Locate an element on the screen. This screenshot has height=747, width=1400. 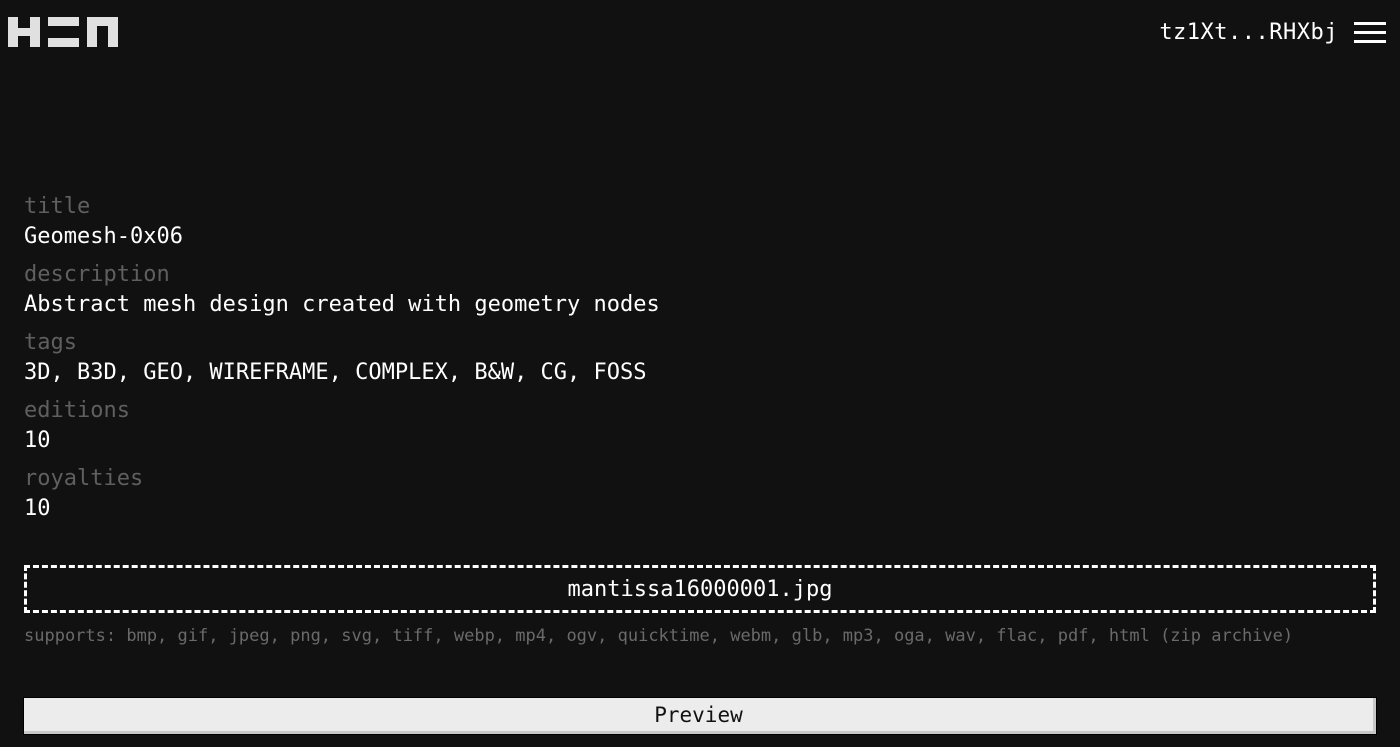
hamburger-menu-icon is located at coordinates (1370, 33).